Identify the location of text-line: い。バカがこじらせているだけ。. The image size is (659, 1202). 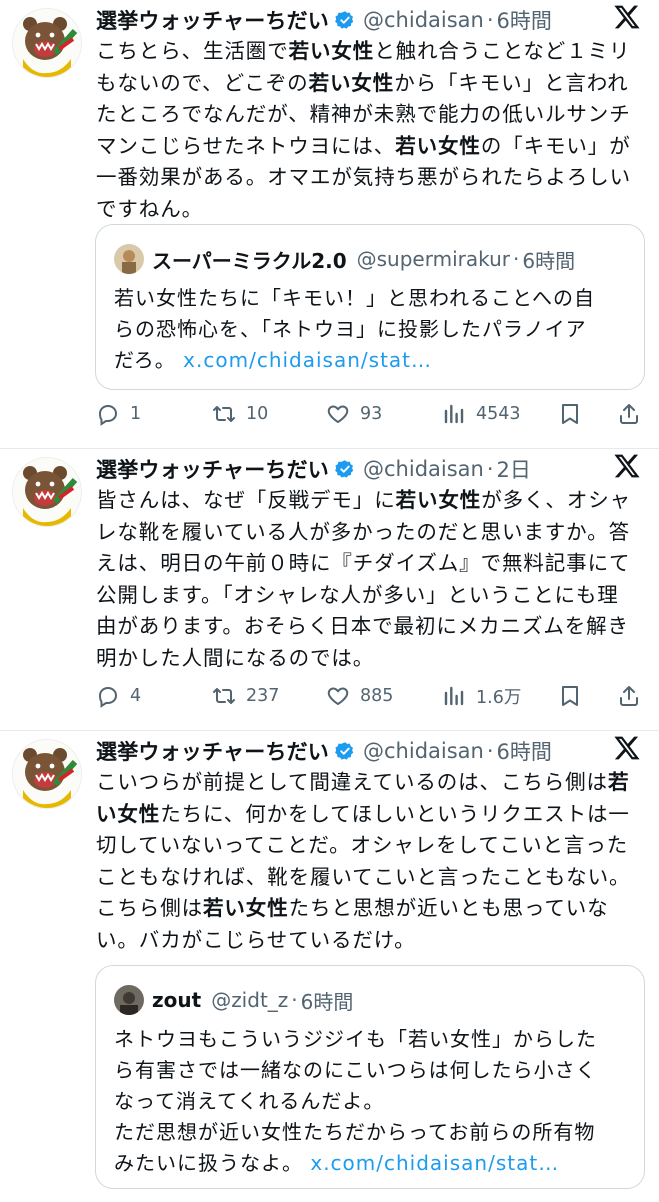
(370, 941).